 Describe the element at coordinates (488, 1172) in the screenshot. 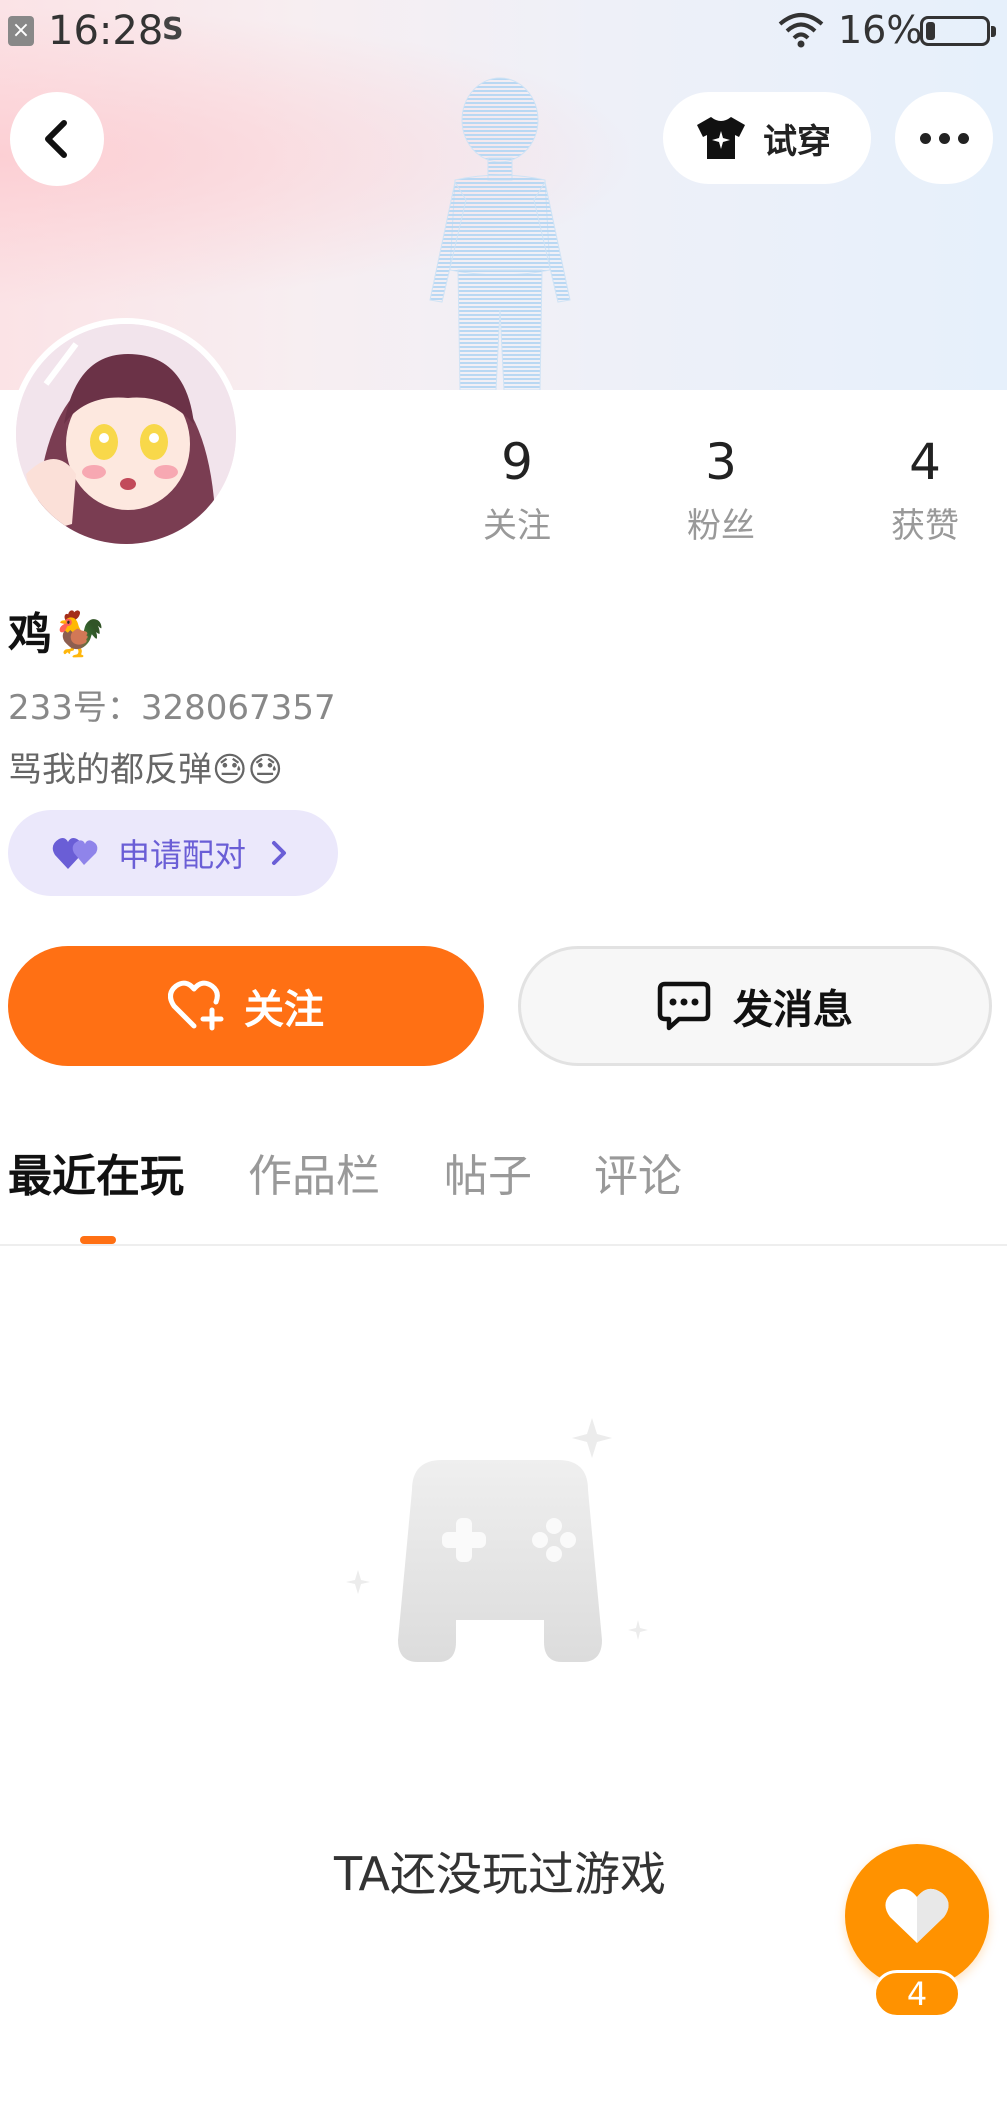

I see `tab-posts: 帖子` at that location.